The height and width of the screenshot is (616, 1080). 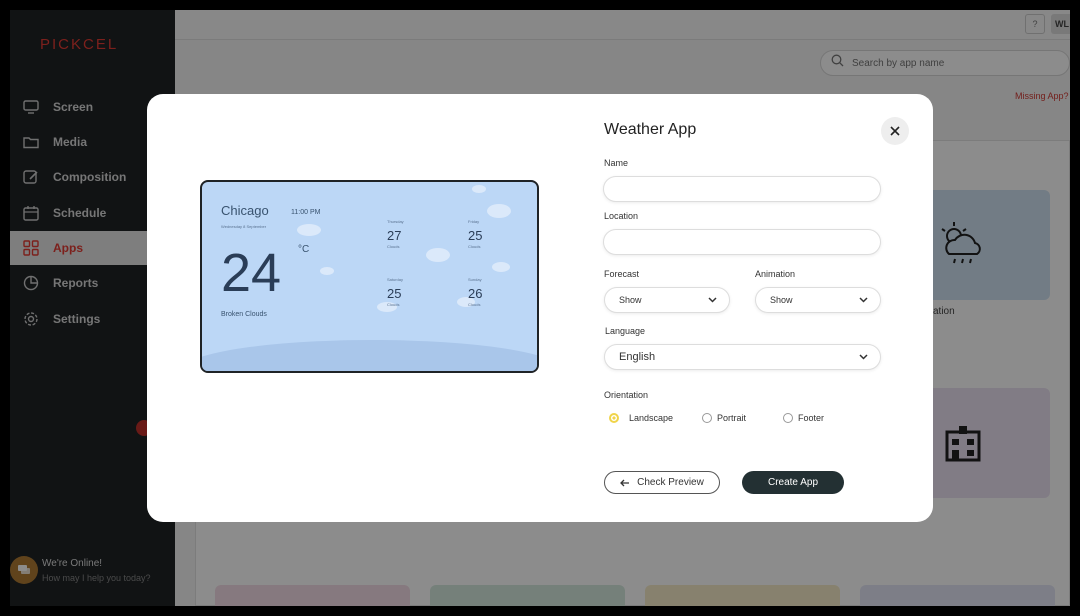 What do you see at coordinates (793, 482) in the screenshot?
I see `create-app-button: Create App` at bounding box center [793, 482].